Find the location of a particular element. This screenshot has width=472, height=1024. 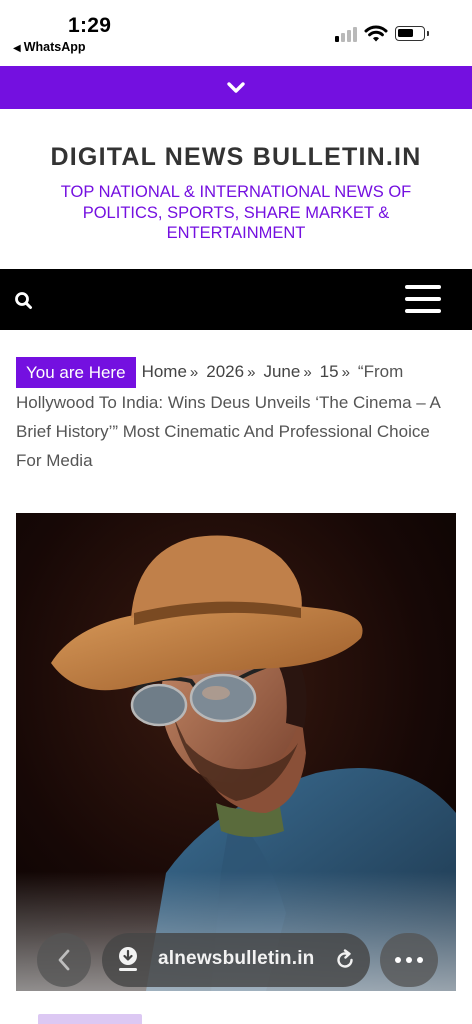

breadcrumb-month-text: June is located at coordinates (281, 371).